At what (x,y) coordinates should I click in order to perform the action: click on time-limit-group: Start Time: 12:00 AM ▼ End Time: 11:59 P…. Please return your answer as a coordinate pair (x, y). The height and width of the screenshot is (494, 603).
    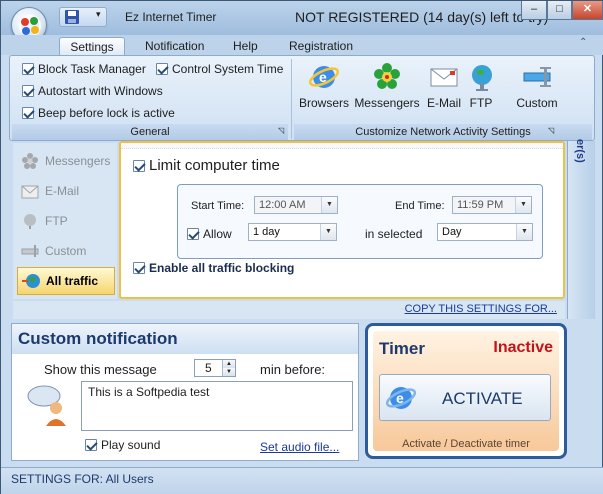
    Looking at the image, I should click on (360, 221).